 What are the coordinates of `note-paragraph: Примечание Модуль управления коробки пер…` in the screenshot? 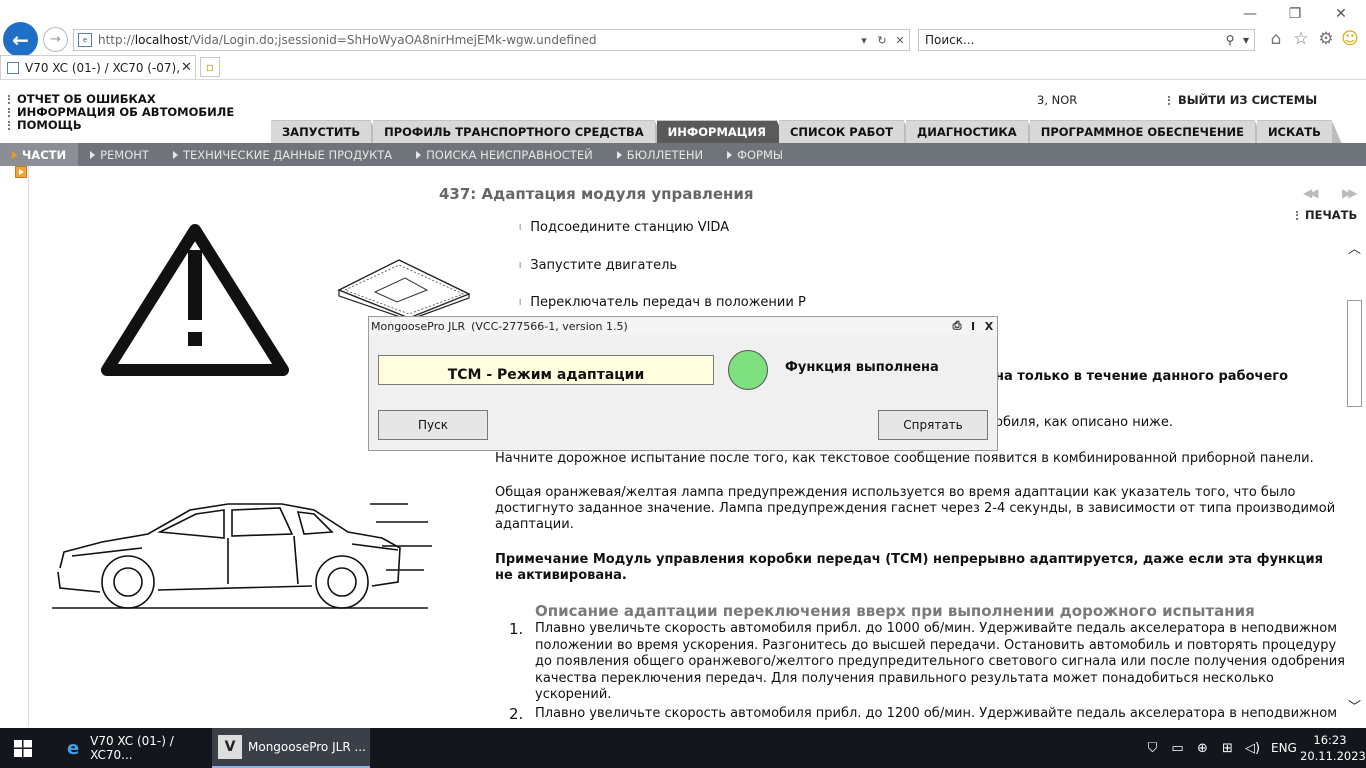 It's located at (909, 567).